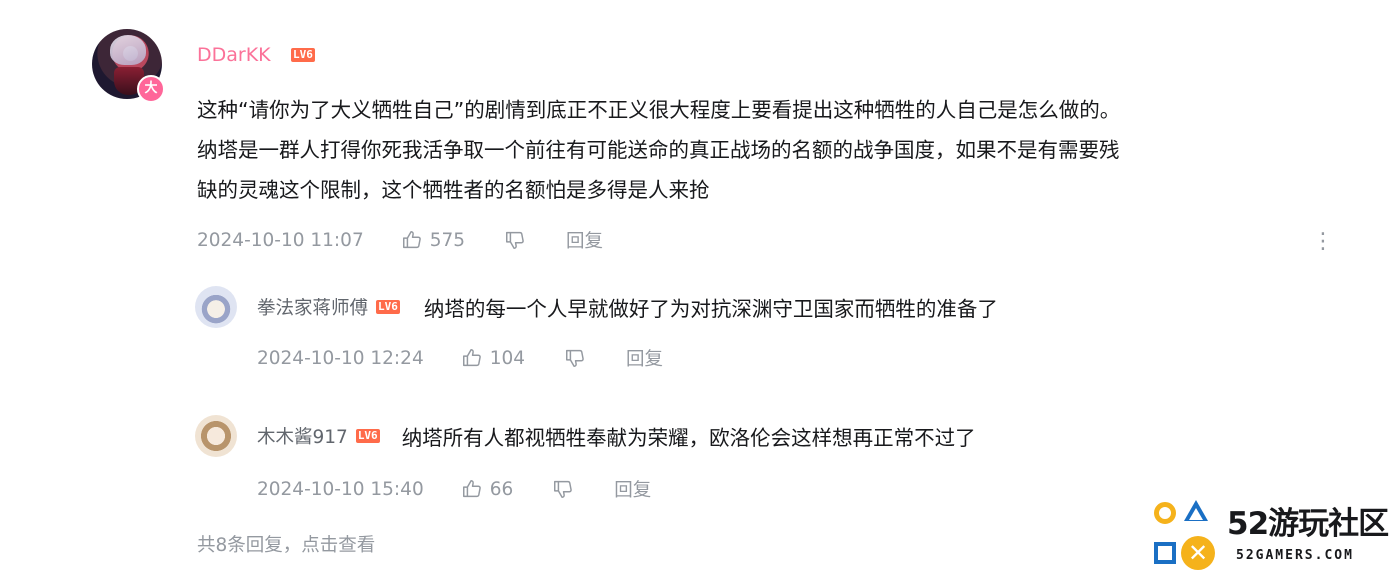  What do you see at coordinates (286, 544) in the screenshot?
I see `view-more-replies-link: 共8条回复，点击查看` at bounding box center [286, 544].